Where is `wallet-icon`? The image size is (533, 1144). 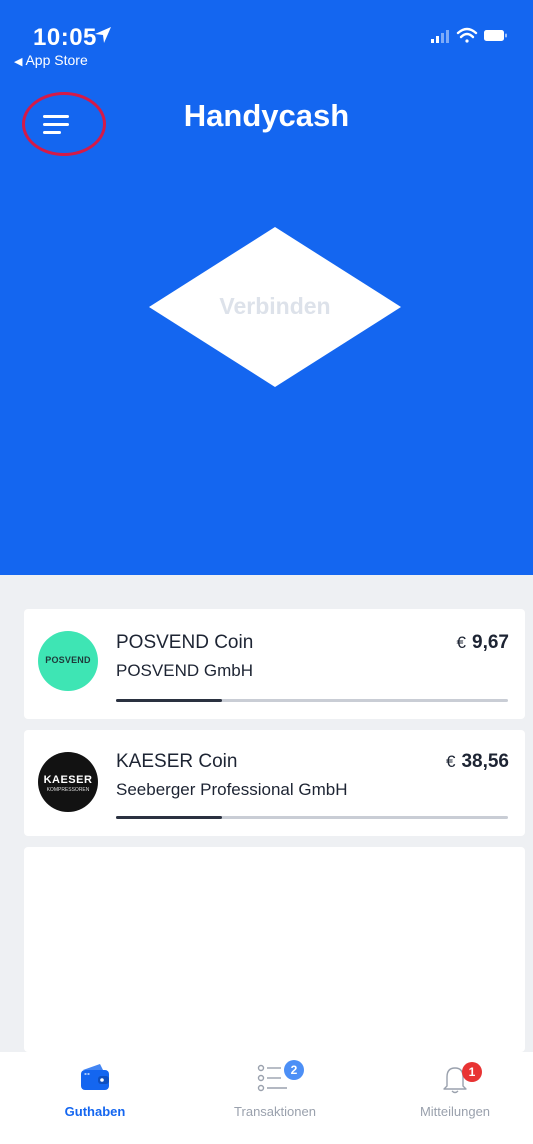 wallet-icon is located at coordinates (95, 1077).